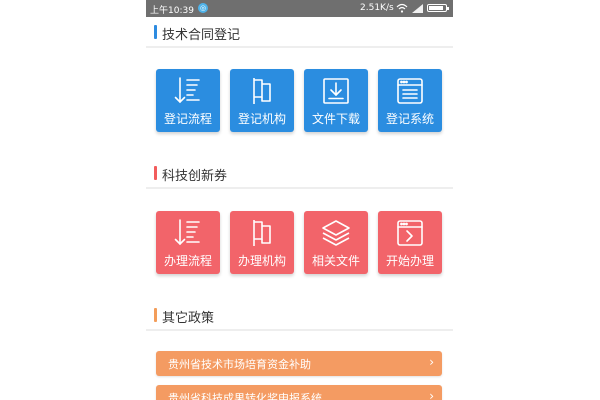 The height and width of the screenshot is (400, 600). What do you see at coordinates (409, 119) in the screenshot?
I see `tile-label: 登记系统` at bounding box center [409, 119].